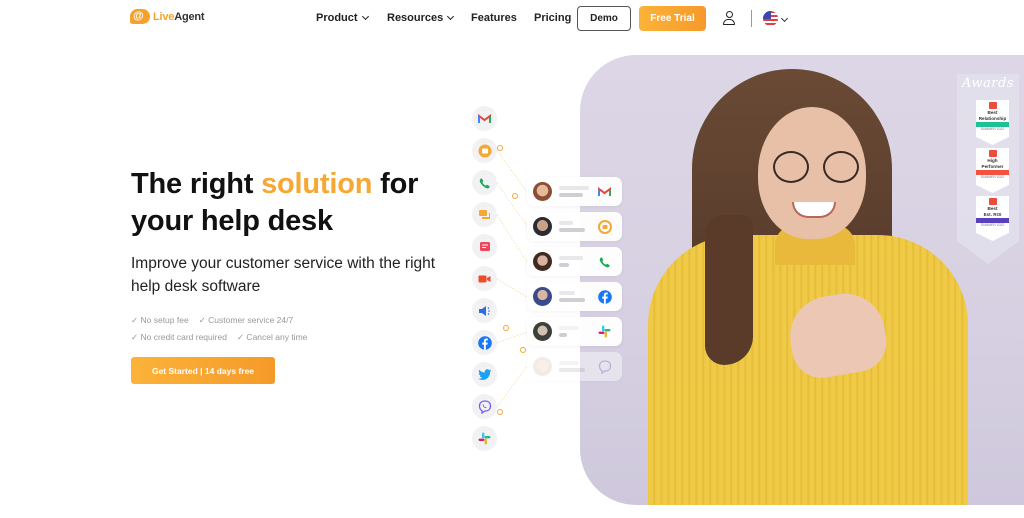  I want to click on channel-announcements, so click(484, 310).